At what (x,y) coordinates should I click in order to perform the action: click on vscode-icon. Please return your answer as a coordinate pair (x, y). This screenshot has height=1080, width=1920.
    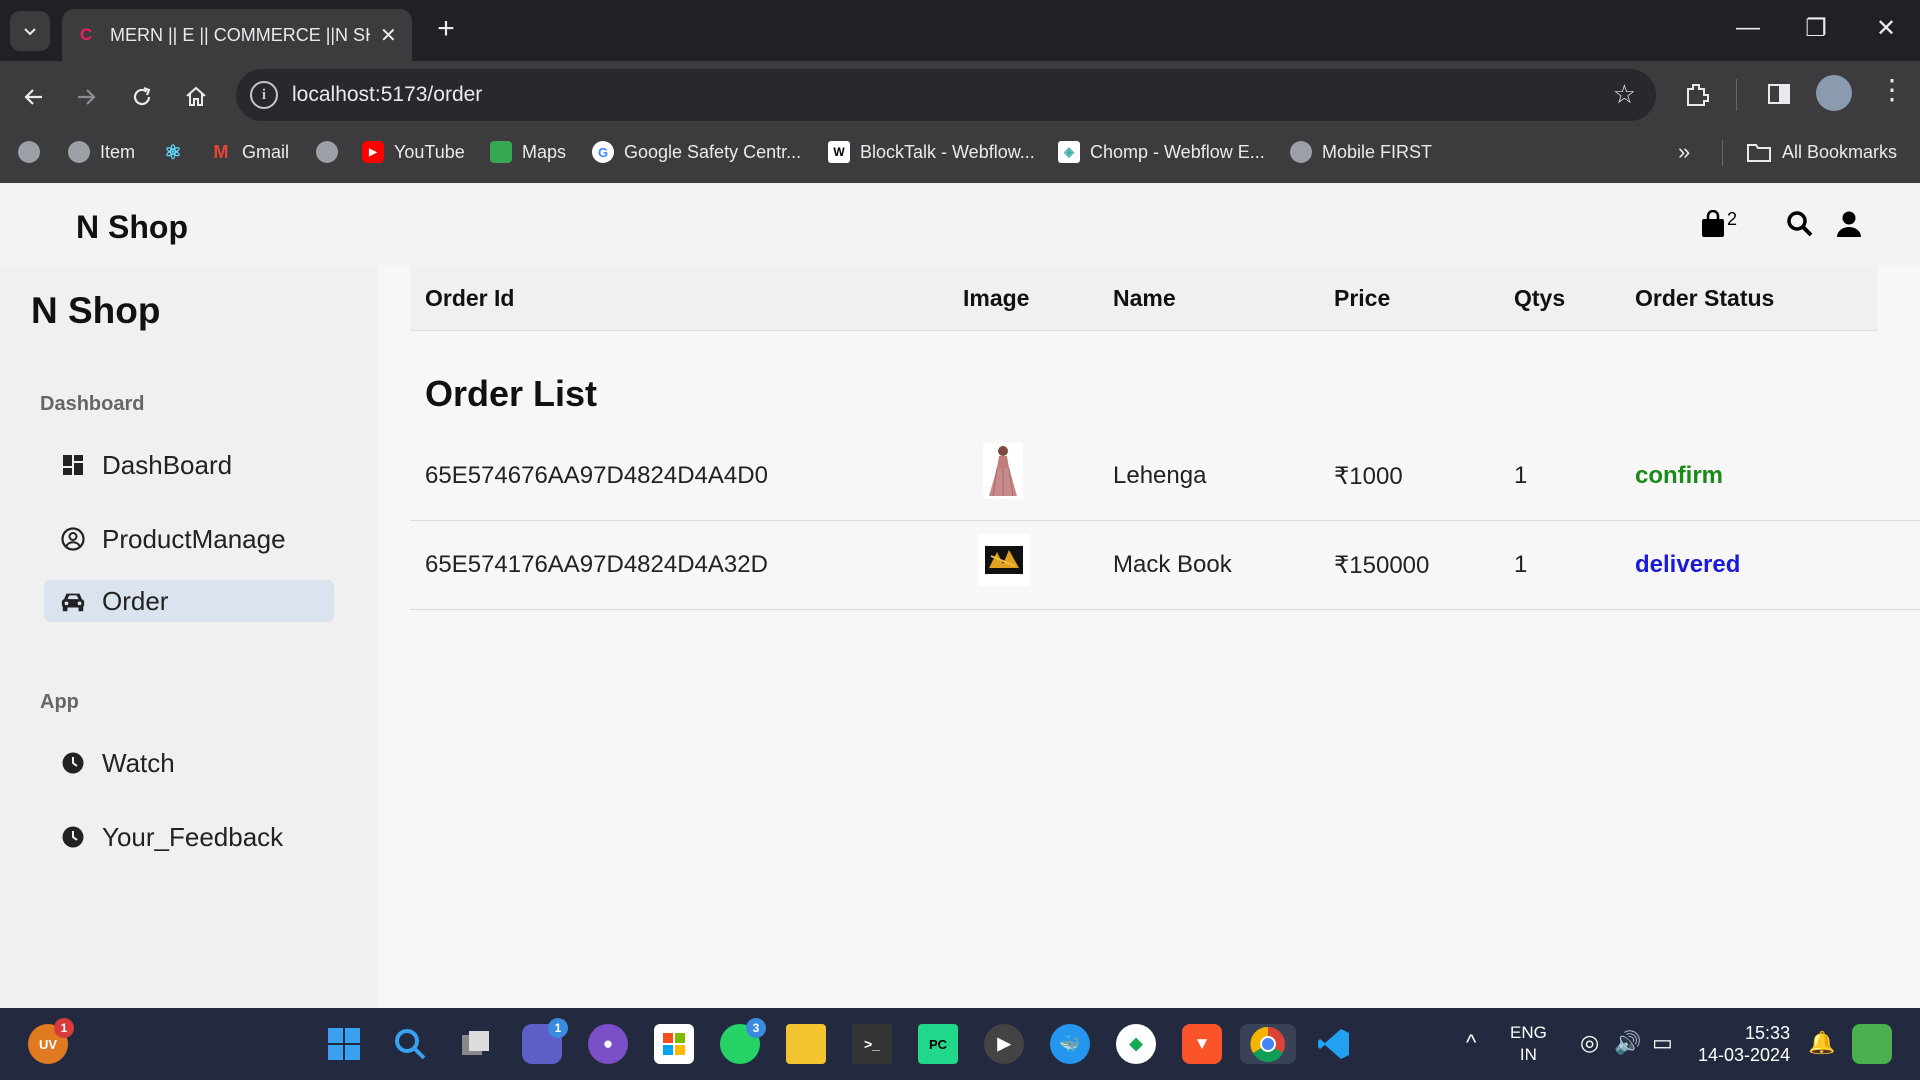
    Looking at the image, I should click on (1334, 1044).